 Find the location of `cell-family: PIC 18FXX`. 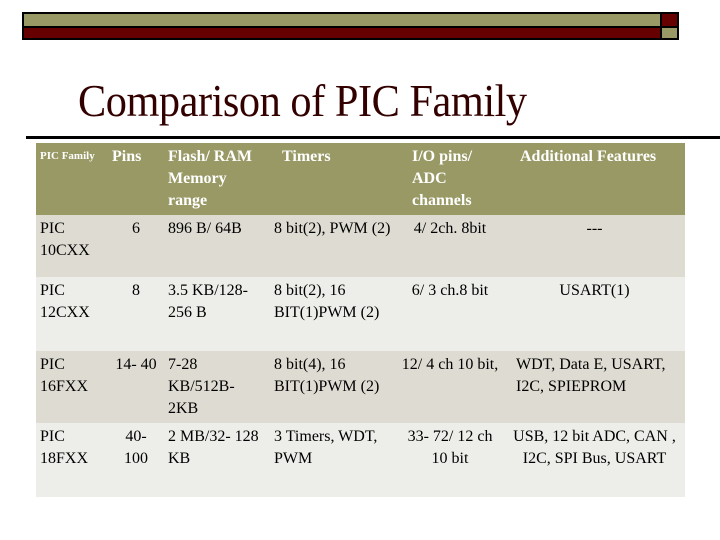

cell-family: PIC 18FXX is located at coordinates (64, 447).